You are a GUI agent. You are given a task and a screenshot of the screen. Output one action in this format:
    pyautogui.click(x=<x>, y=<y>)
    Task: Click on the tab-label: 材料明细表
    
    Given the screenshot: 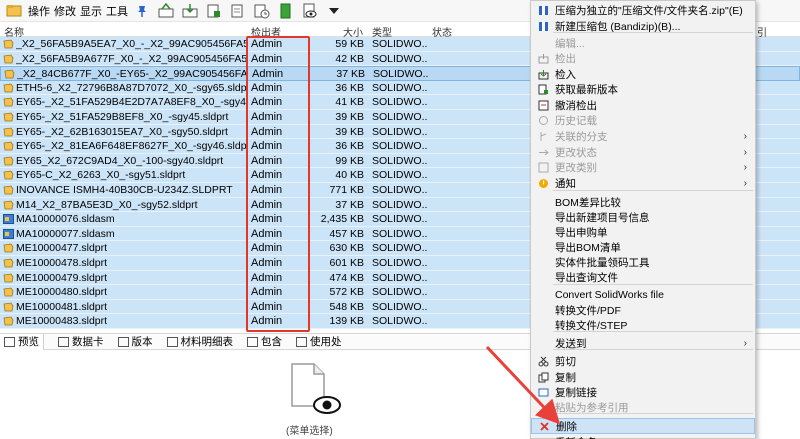 What is the action you would take?
    pyautogui.click(x=207, y=342)
    